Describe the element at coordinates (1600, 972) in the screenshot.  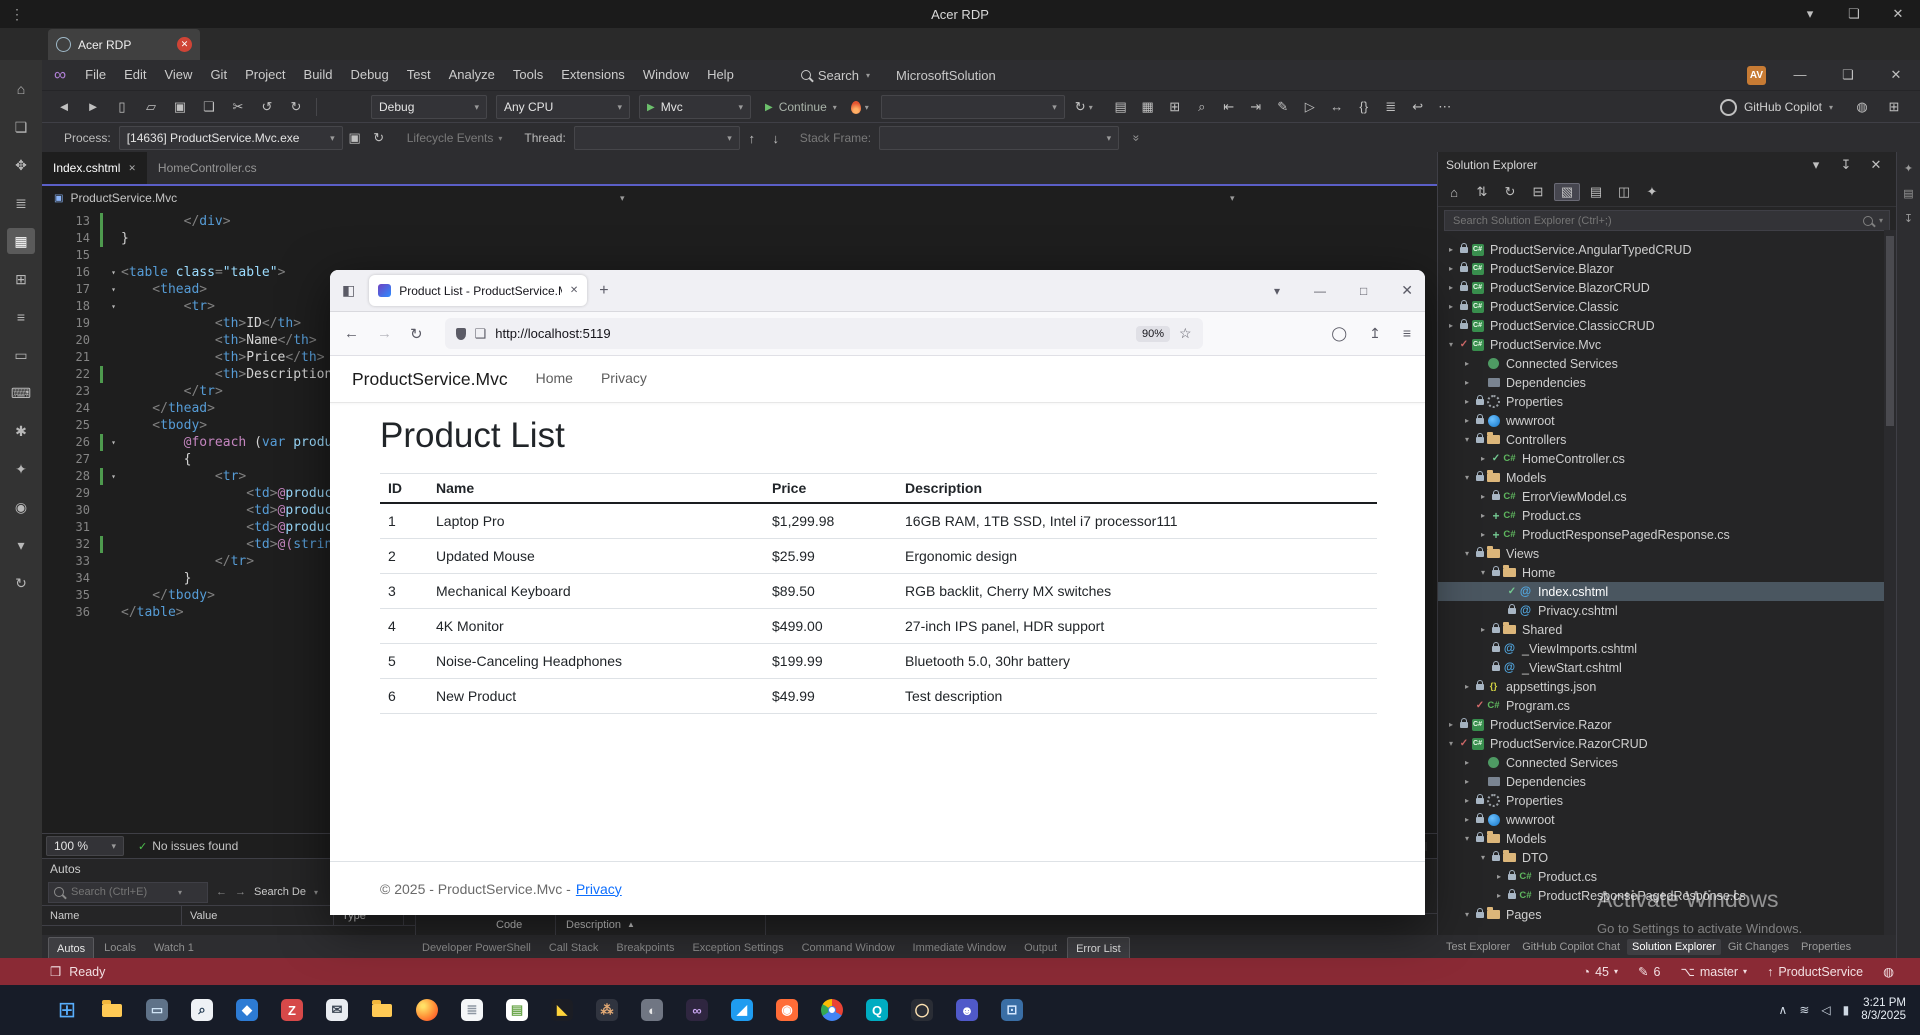
I see `status-counter: ◔ 45 ▾` at that location.